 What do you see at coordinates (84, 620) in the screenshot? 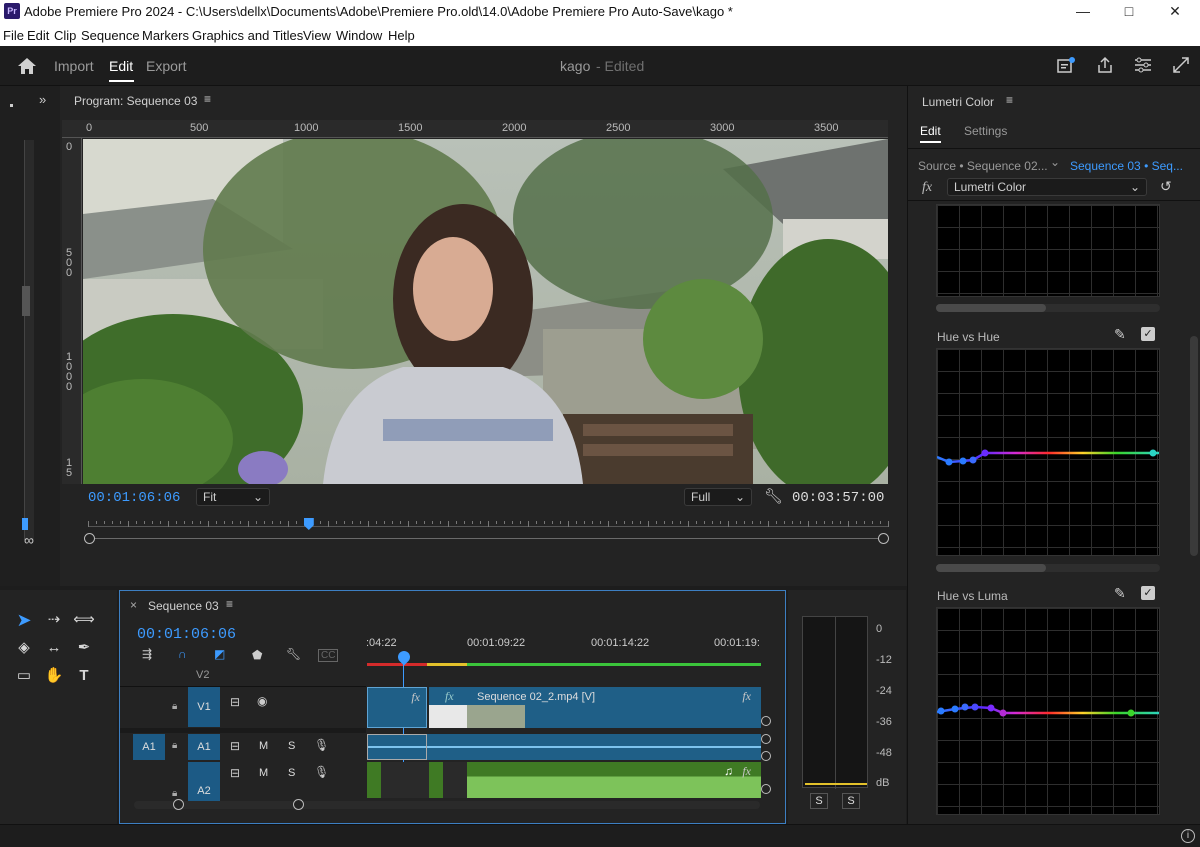
I see `ripple-edit-tool-icon: ⟺` at bounding box center [84, 620].